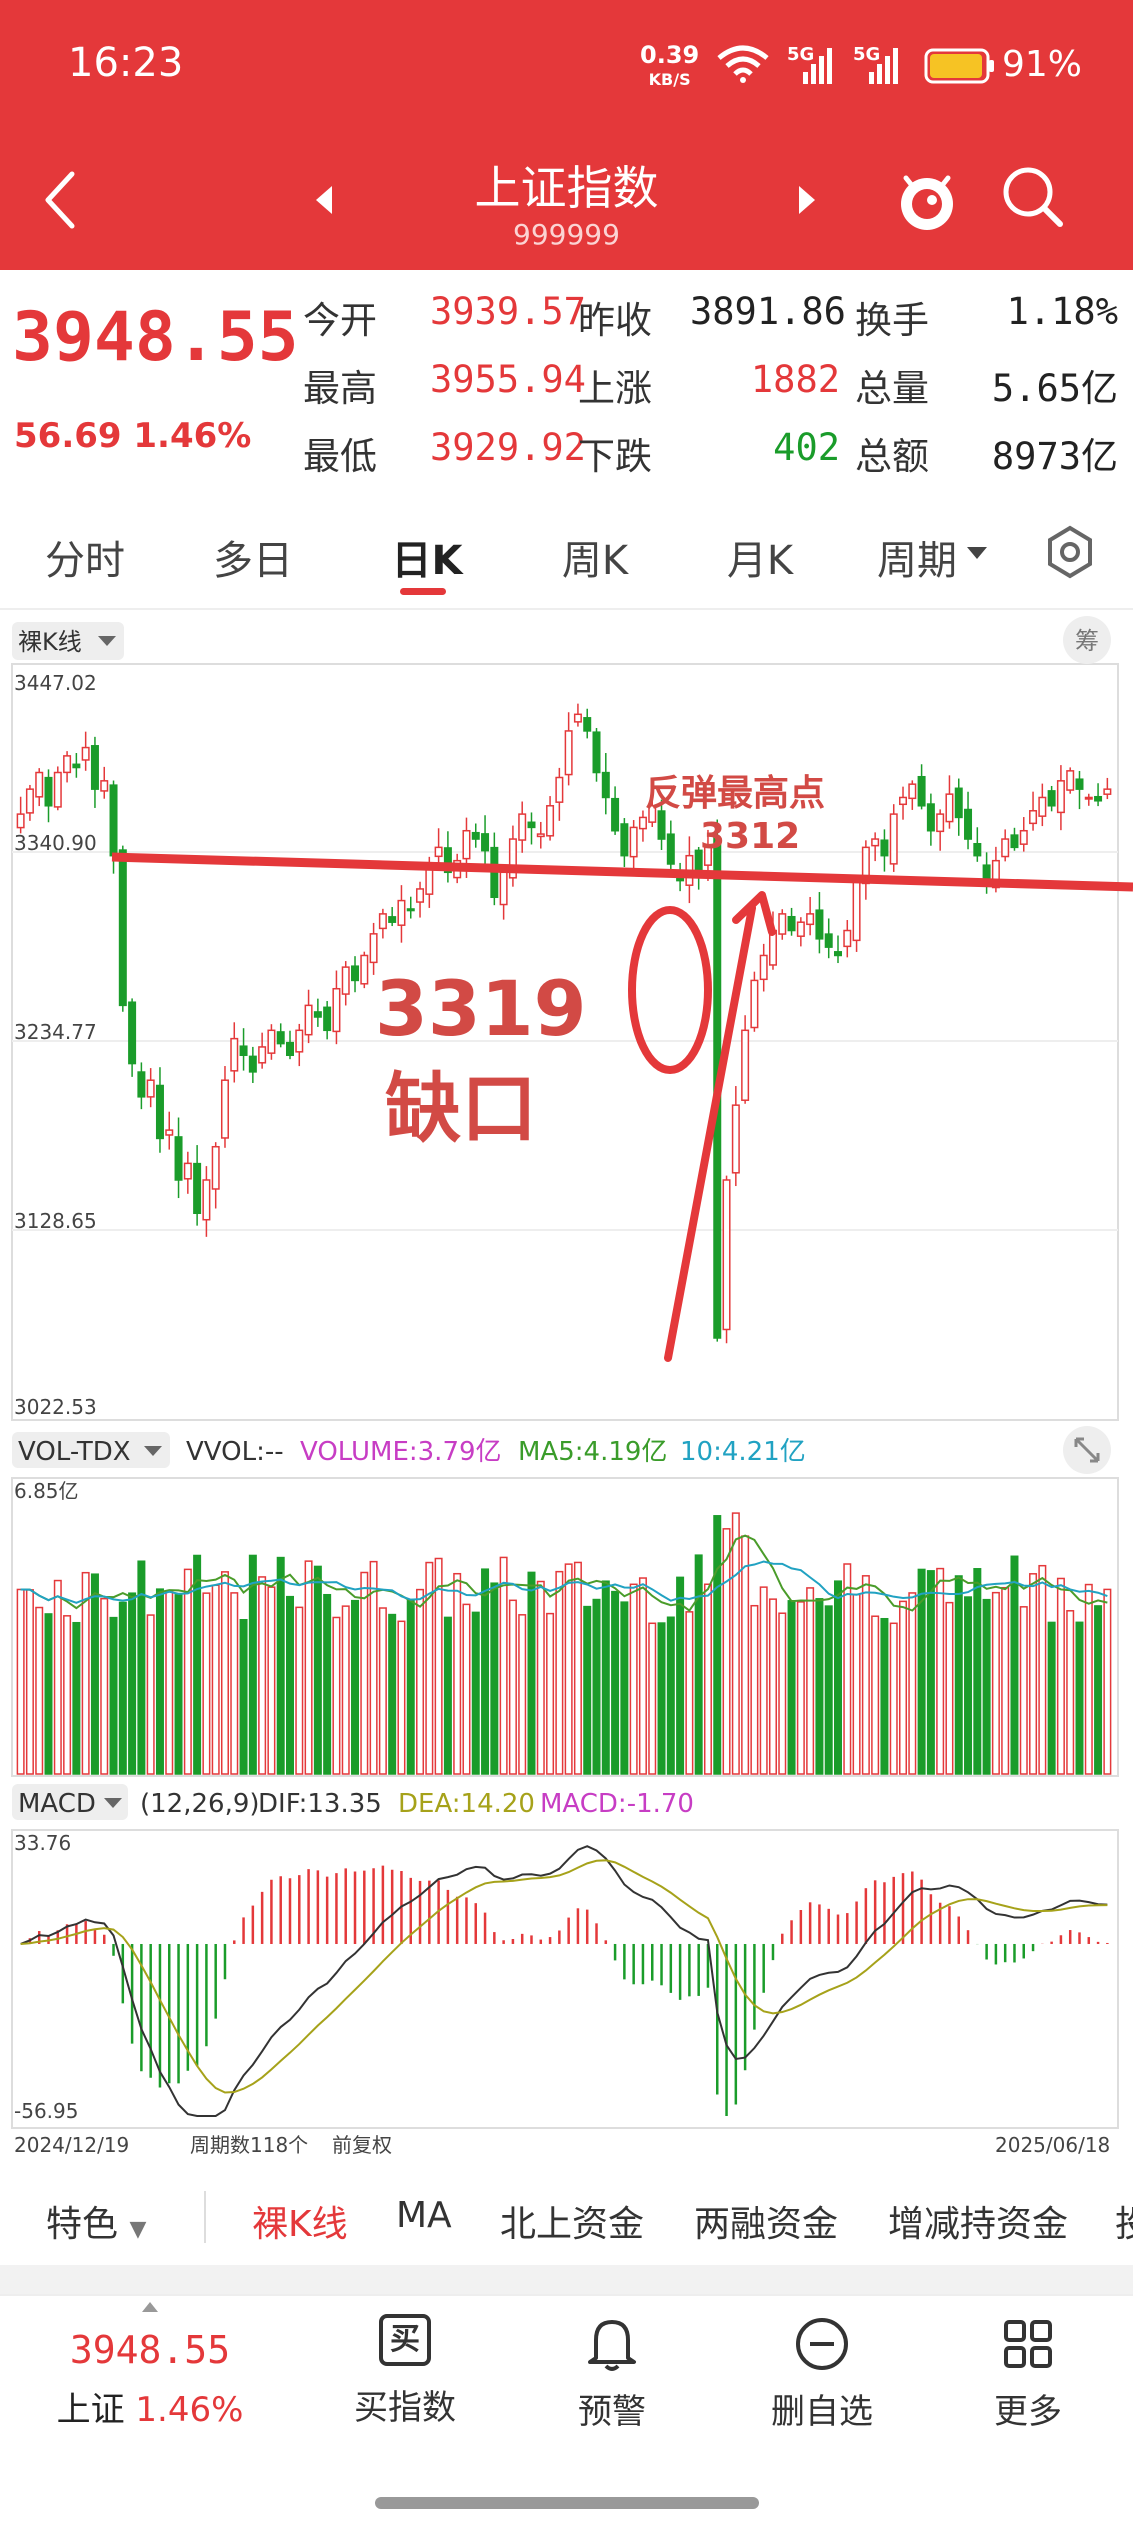  I want to click on resistance-line, so click(622, 872).